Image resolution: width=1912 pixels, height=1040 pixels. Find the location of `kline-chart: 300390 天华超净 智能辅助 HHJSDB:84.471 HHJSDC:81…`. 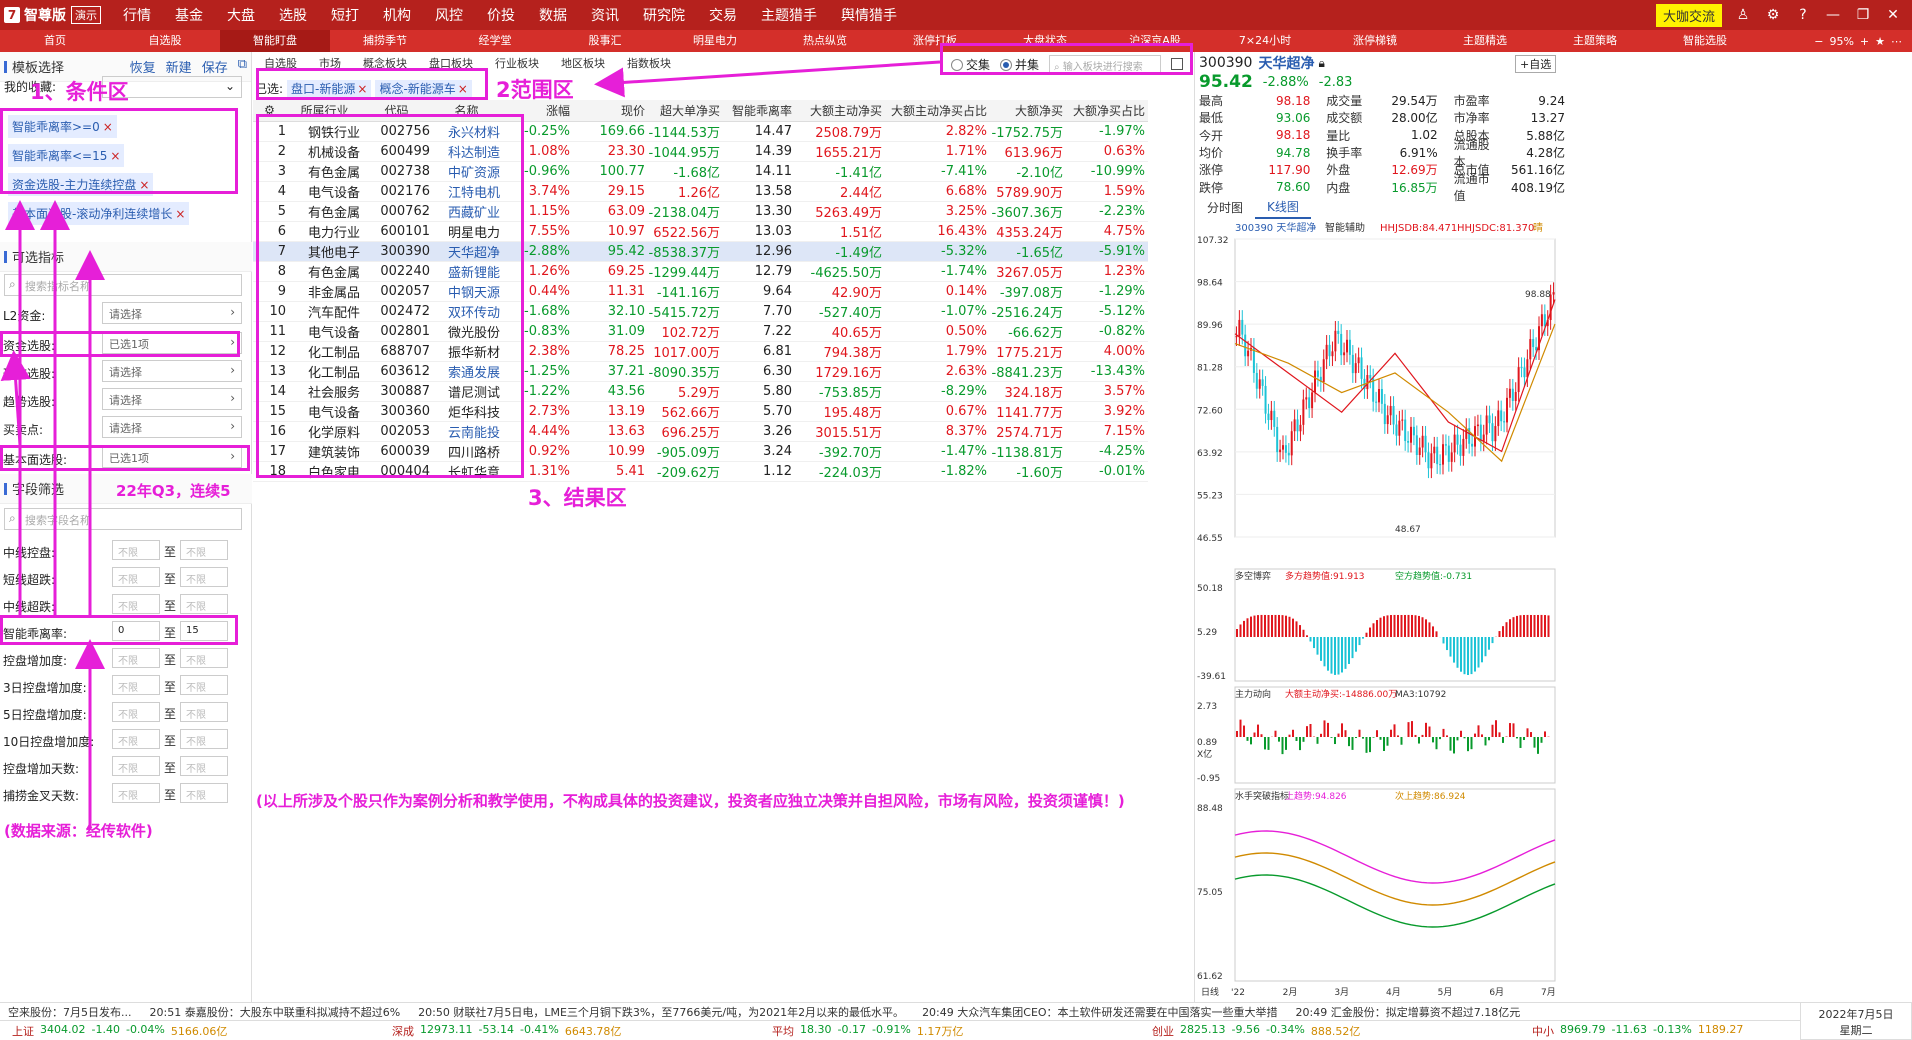

kline-chart: 300390 天华超净 智能辅助 HHJSDB:84.471 HHJSDC:81… is located at coordinates (1382, 607).